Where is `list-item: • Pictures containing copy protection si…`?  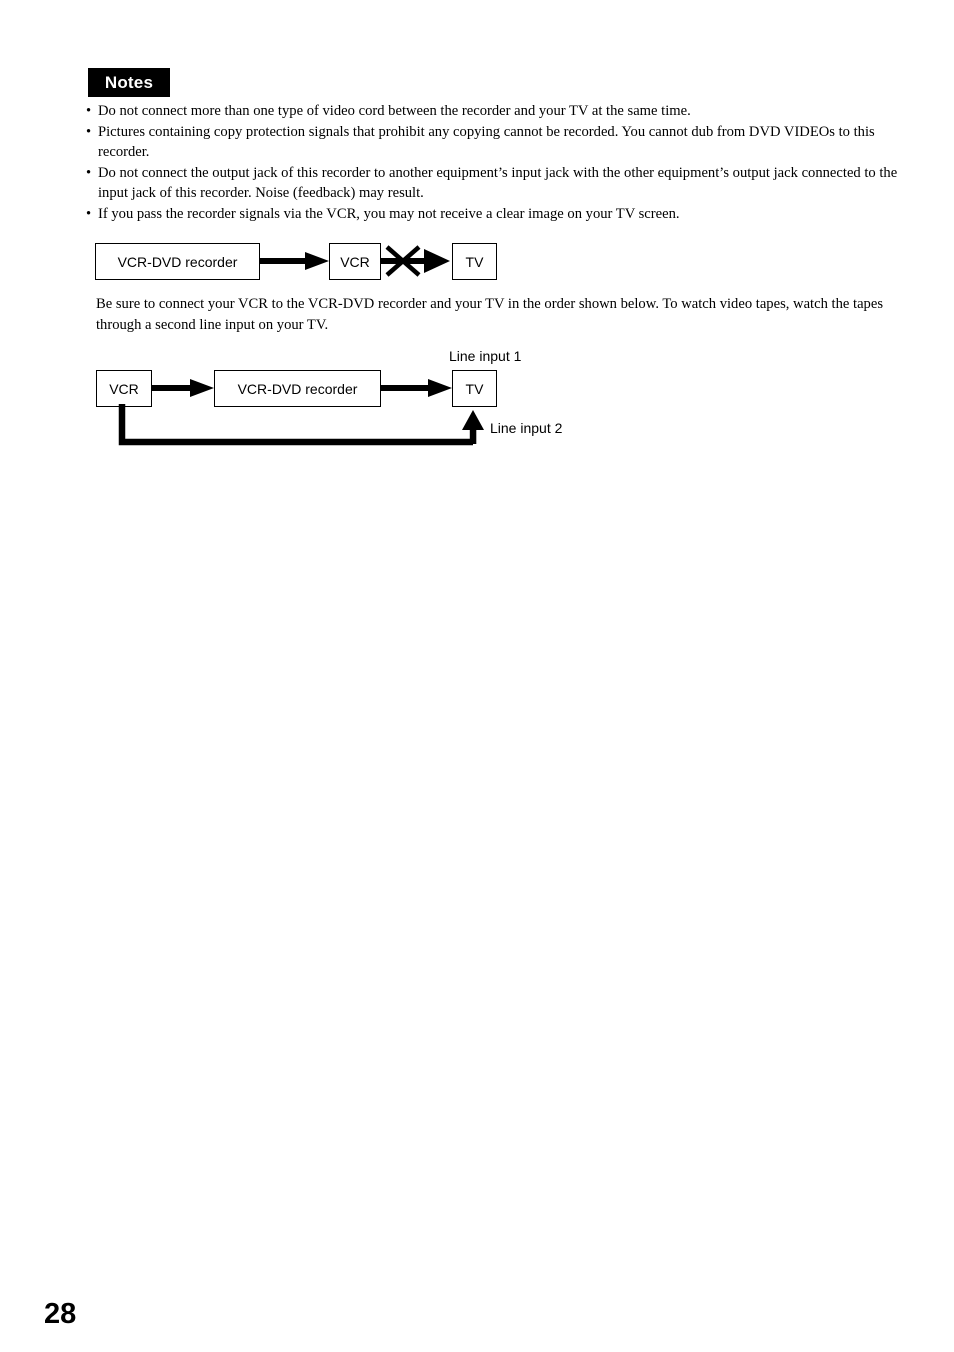
list-item: • Pictures containing copy protection si… is located at coordinates (492, 142).